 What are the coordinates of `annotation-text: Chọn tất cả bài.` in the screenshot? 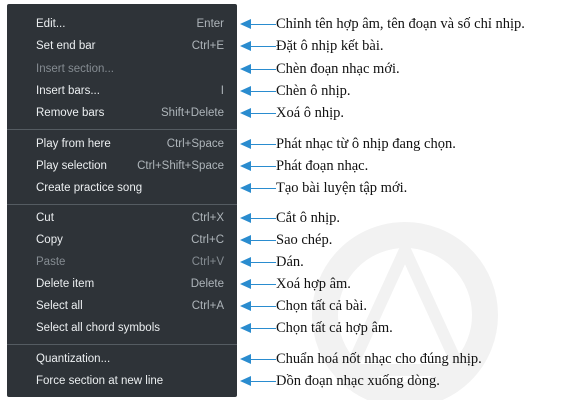 It's located at (322, 306).